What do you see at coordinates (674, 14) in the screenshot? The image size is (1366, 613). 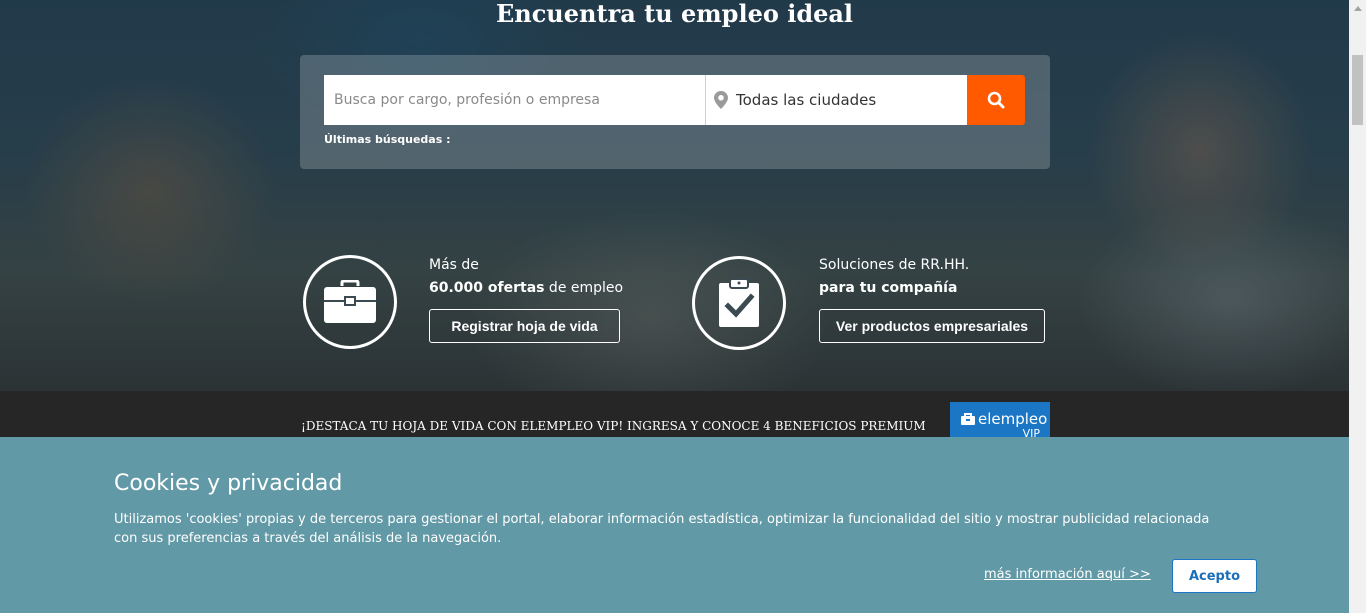 I see `hero-title: Encuentra tu empleo ideal` at bounding box center [674, 14].